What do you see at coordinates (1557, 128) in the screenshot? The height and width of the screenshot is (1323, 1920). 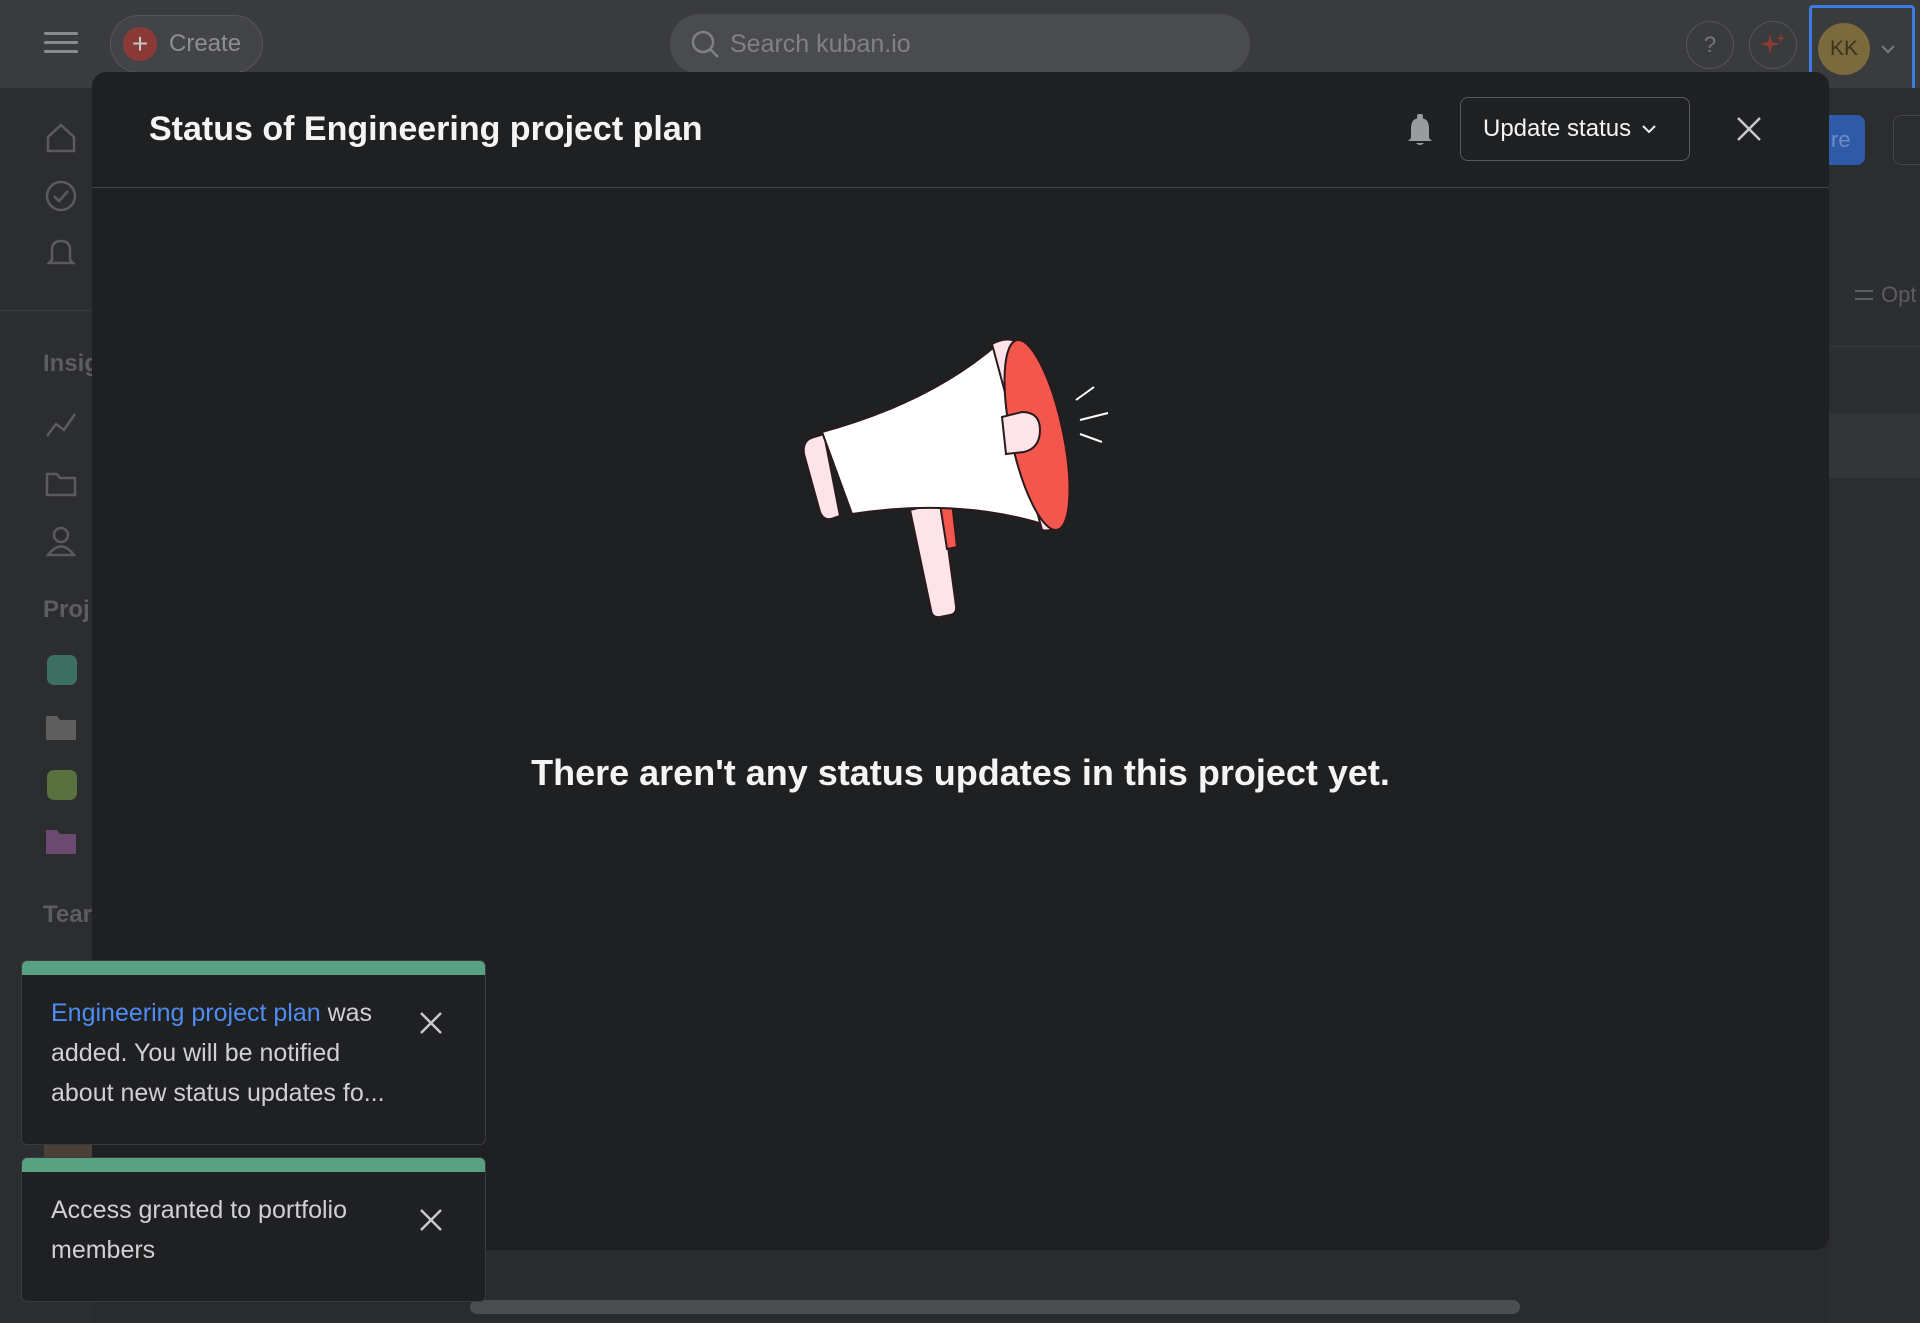 I see `update-status-label: Update status` at bounding box center [1557, 128].